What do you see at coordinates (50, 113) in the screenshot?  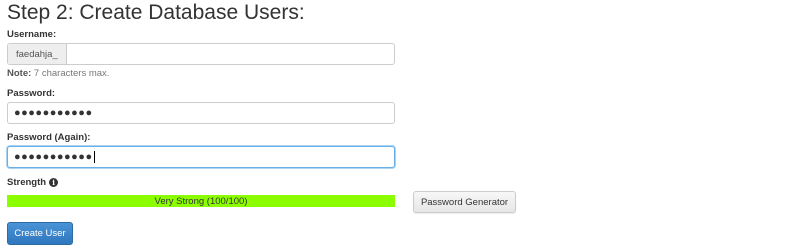 I see `password-input-value: ●●●●●●●●●●●` at bounding box center [50, 113].